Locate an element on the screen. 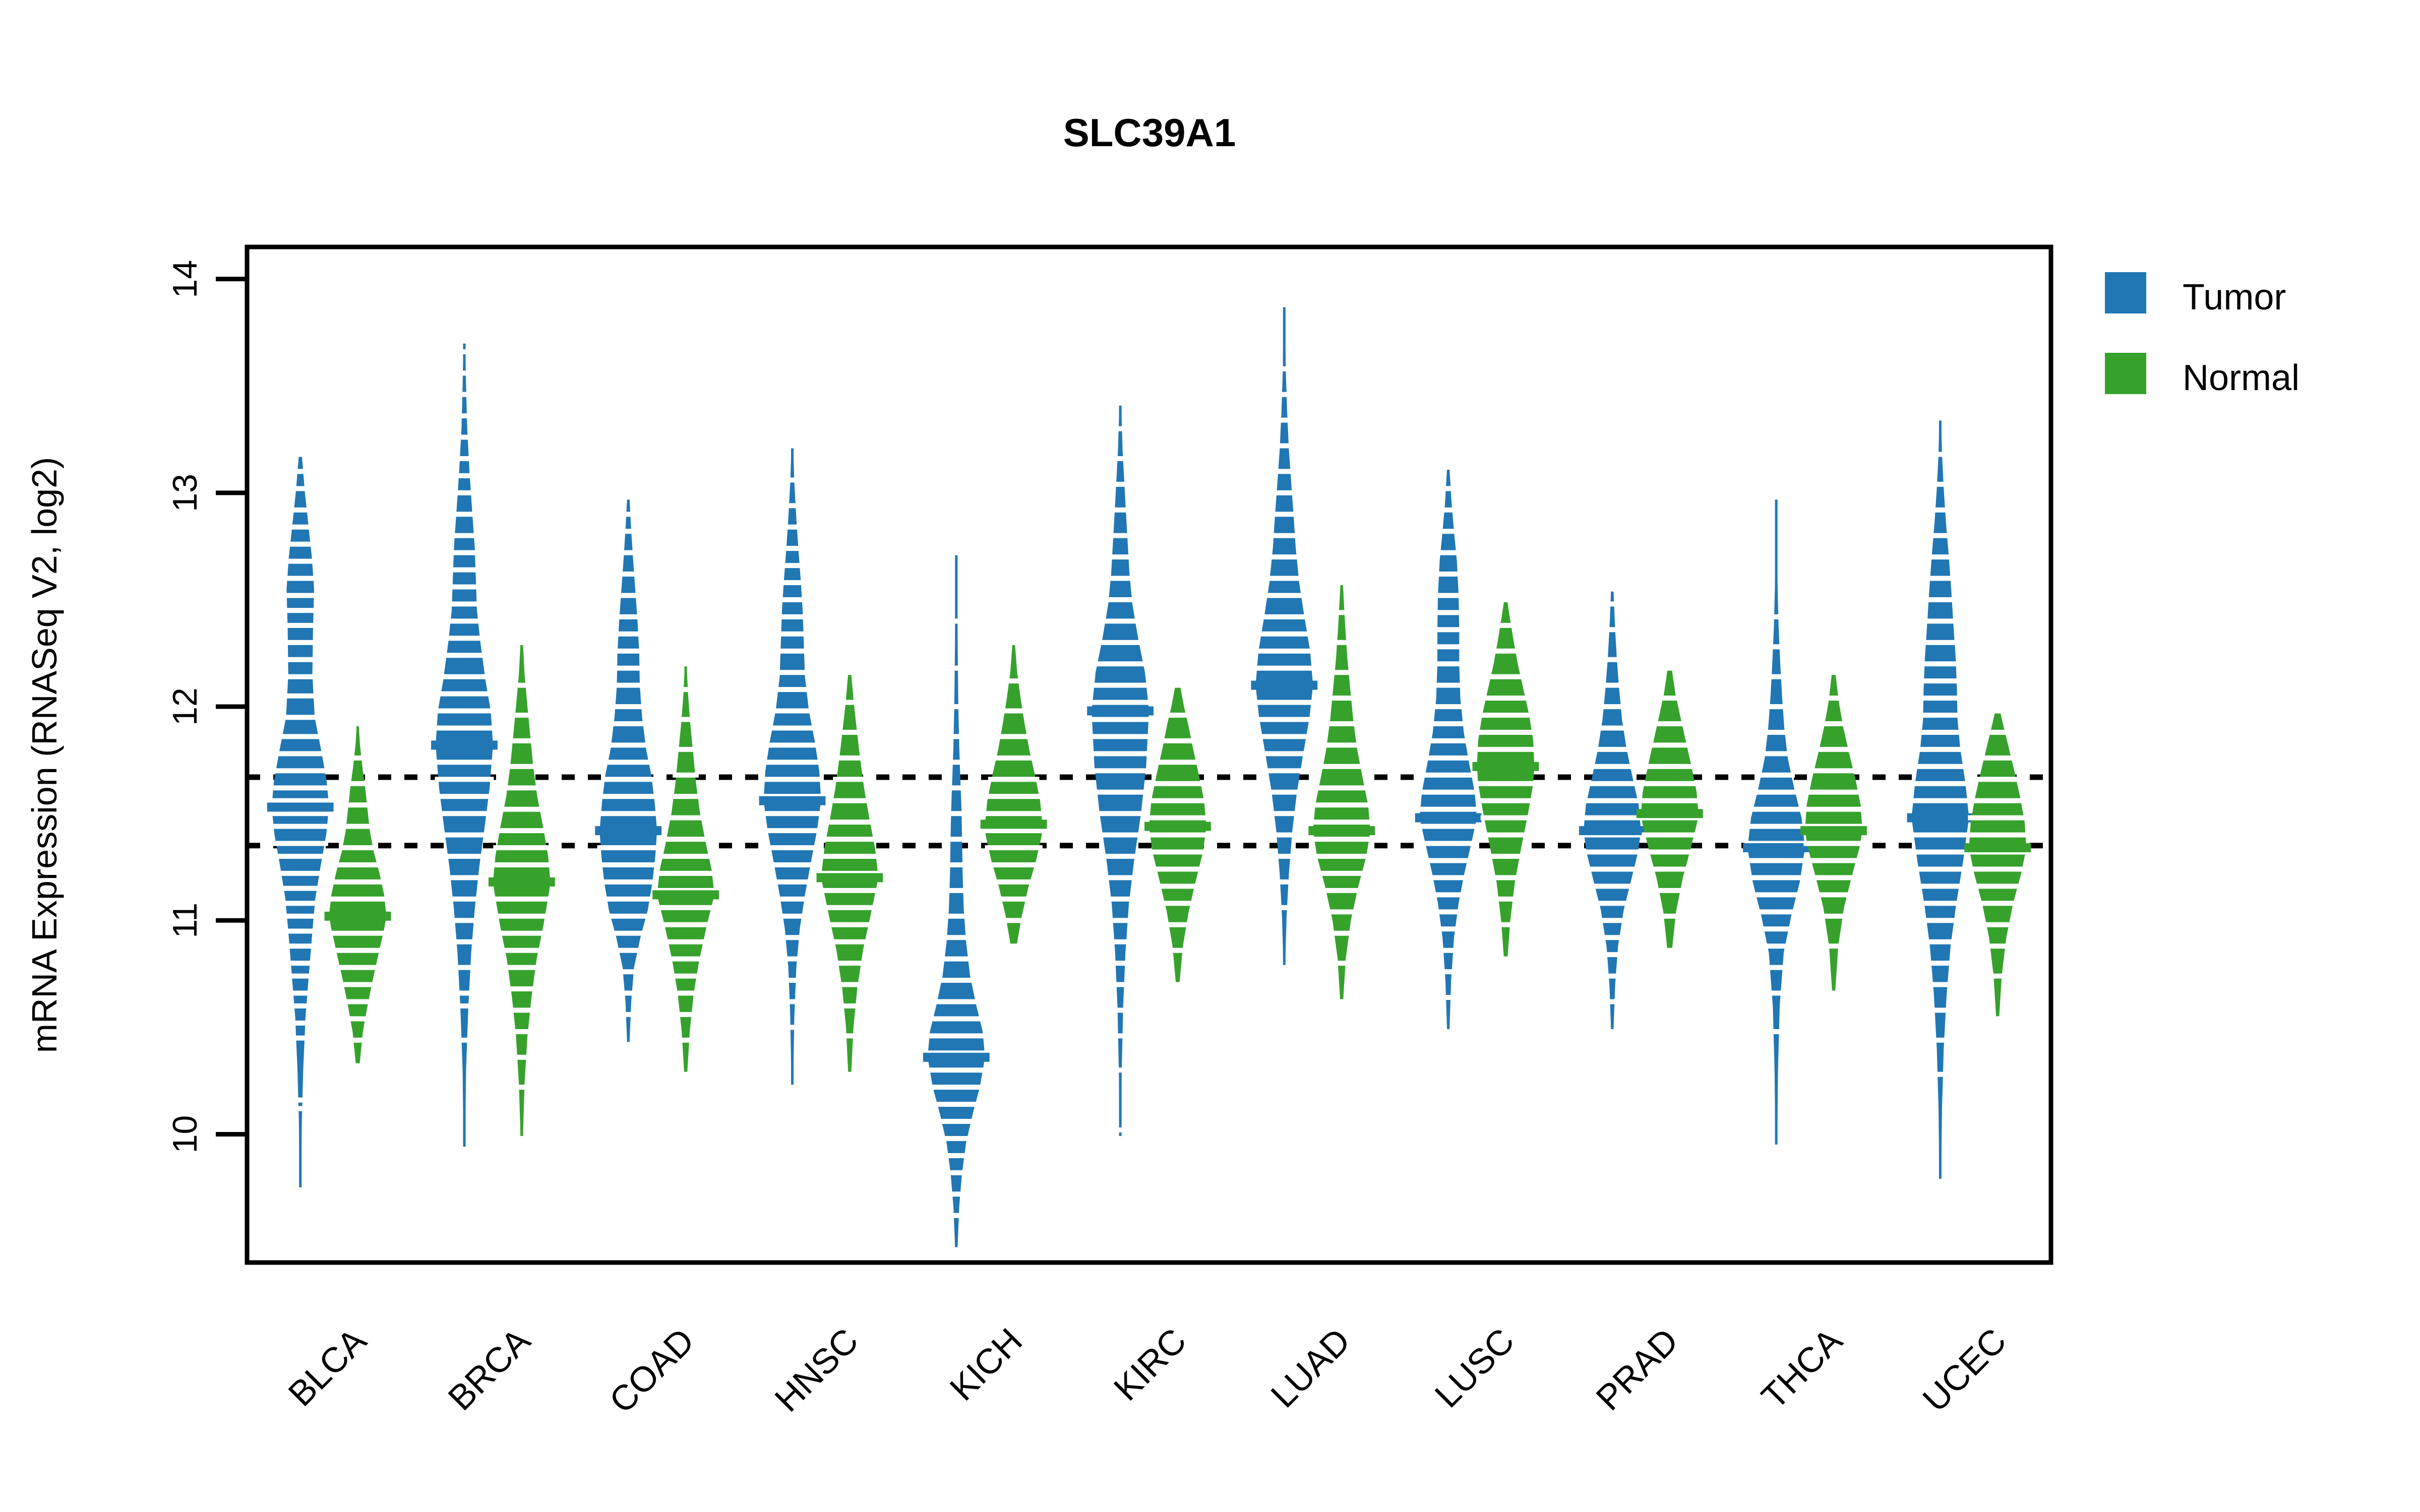 Image resolution: width=2420 pixels, height=1512 pixels. legend-swatch-tumor is located at coordinates (2125, 292).